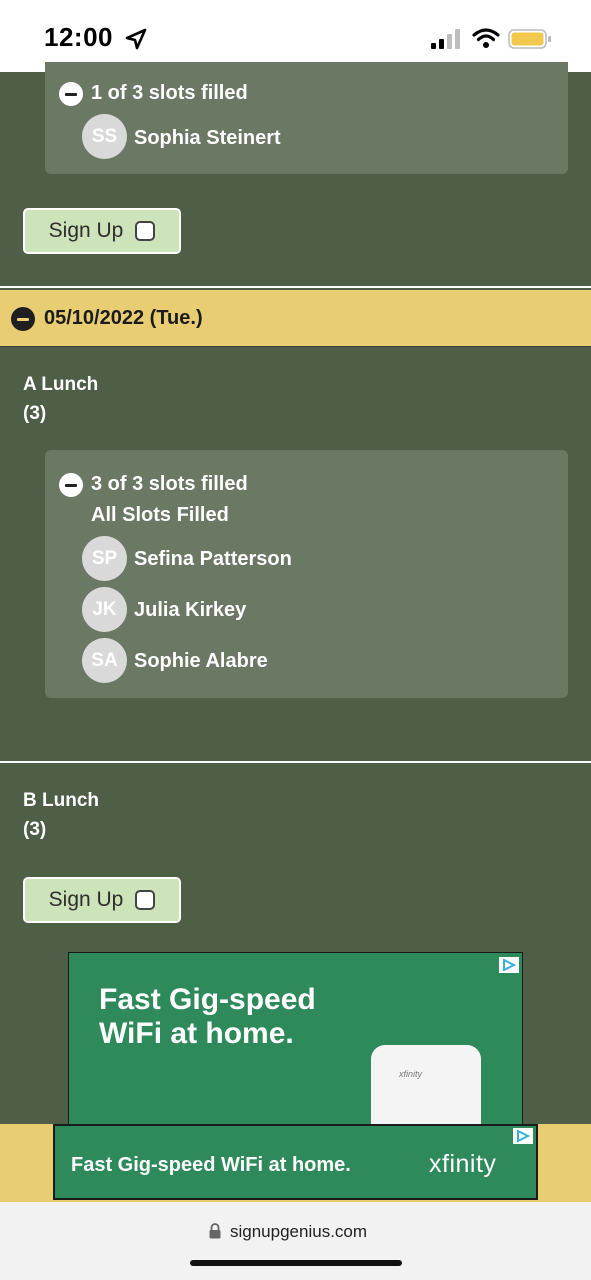  What do you see at coordinates (211, 1165) in the screenshot?
I see `ad-text: Fast Gig-speed WiFi at home.` at bounding box center [211, 1165].